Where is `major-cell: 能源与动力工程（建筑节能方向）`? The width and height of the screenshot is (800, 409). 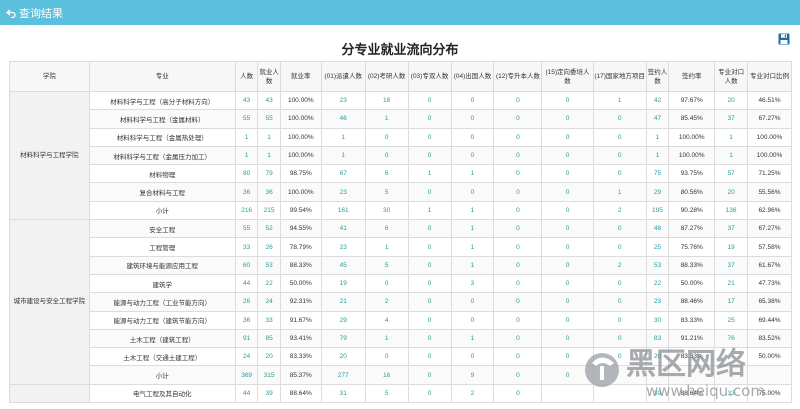
major-cell: 能源与动力工程（建筑节能方向） is located at coordinates (162, 320).